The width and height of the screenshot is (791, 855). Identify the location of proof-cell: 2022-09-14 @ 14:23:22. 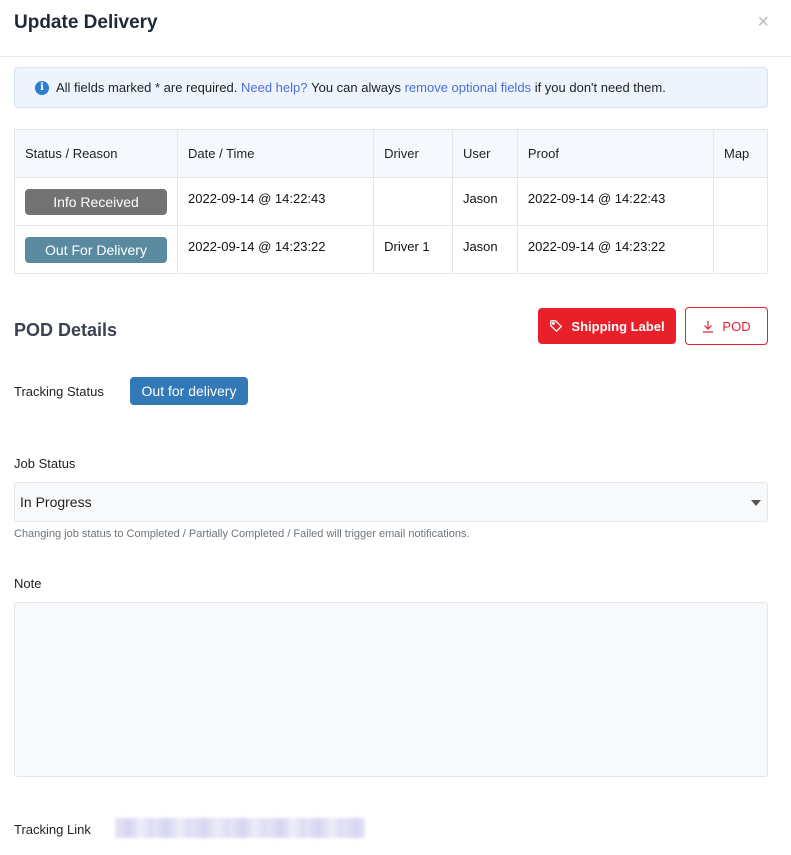
(615, 249).